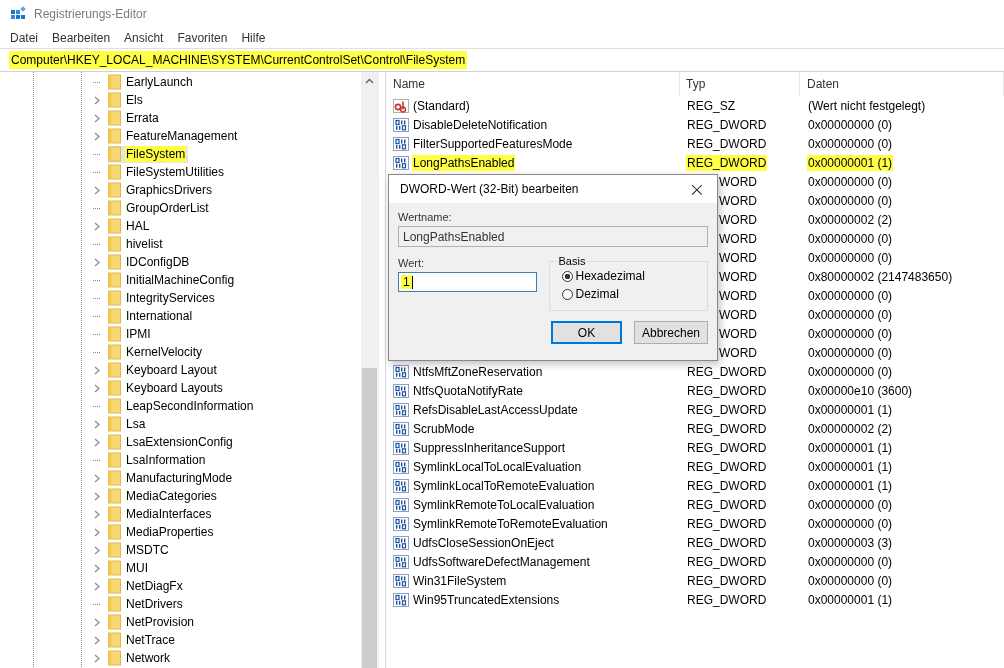  I want to click on value-name: SymlinkRemoteToRemoteEvaluation, so click(510, 523).